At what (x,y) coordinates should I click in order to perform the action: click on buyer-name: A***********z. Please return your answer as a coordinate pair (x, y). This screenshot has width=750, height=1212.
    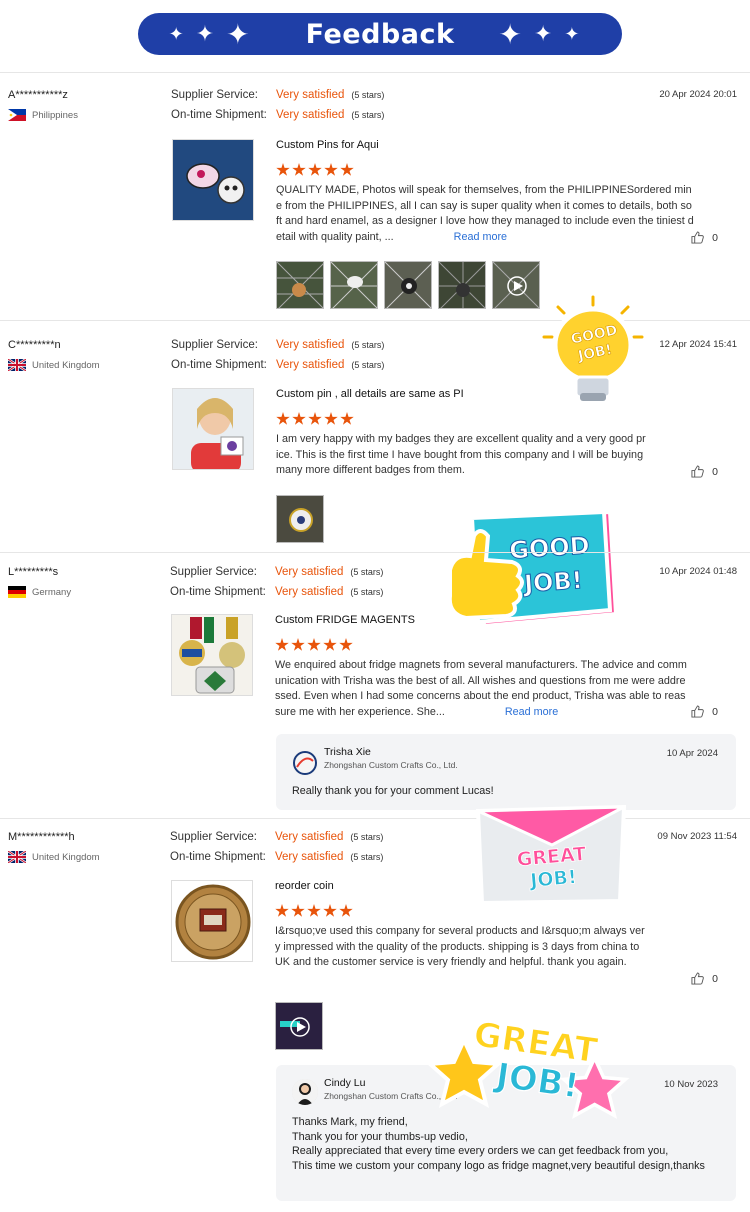
    Looking at the image, I should click on (38, 95).